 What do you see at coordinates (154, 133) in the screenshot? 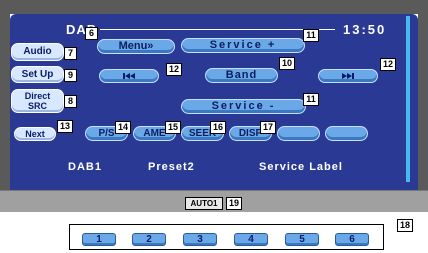
I see `ame-label: AME` at bounding box center [154, 133].